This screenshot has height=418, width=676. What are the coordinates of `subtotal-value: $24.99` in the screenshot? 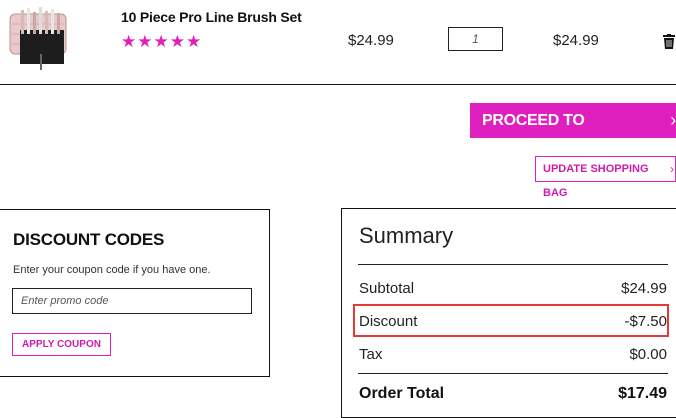 It's located at (644, 288).